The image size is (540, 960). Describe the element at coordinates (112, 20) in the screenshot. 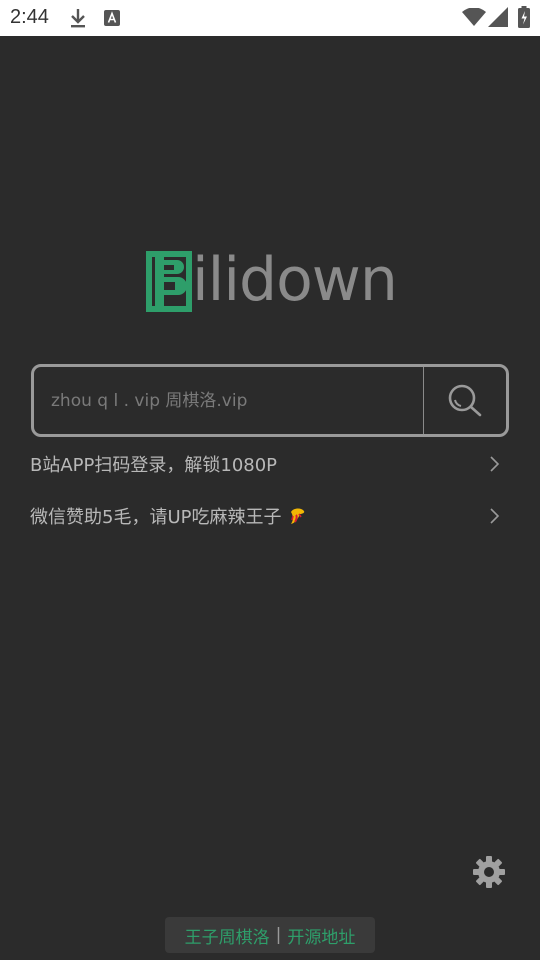

I see `keyboard-a-icon` at that location.